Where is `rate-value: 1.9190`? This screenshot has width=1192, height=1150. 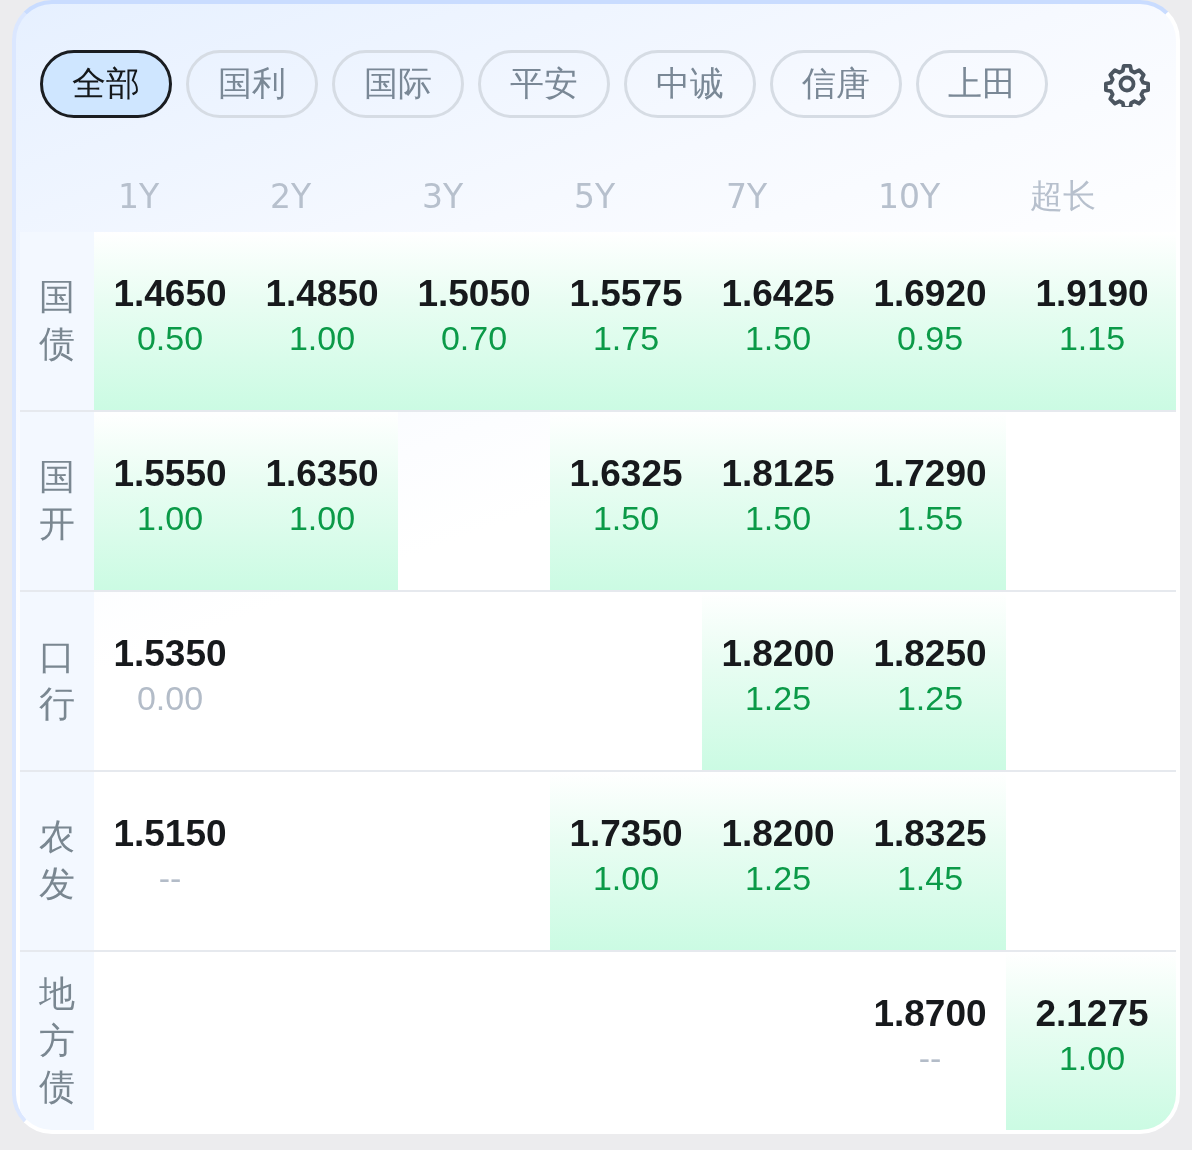
rate-value: 1.9190 is located at coordinates (1092, 293).